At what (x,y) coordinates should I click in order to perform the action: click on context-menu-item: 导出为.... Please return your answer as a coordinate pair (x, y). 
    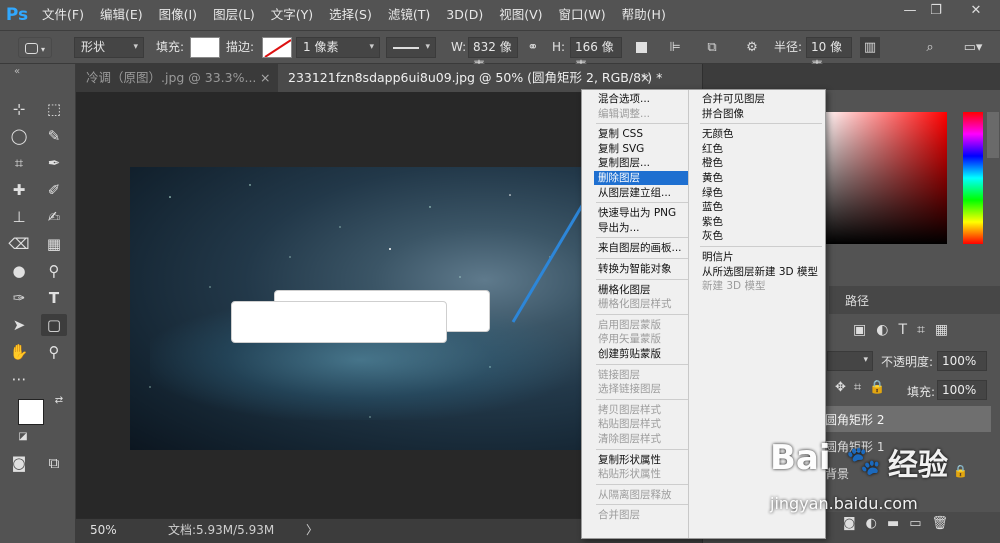
    Looking at the image, I should click on (641, 228).